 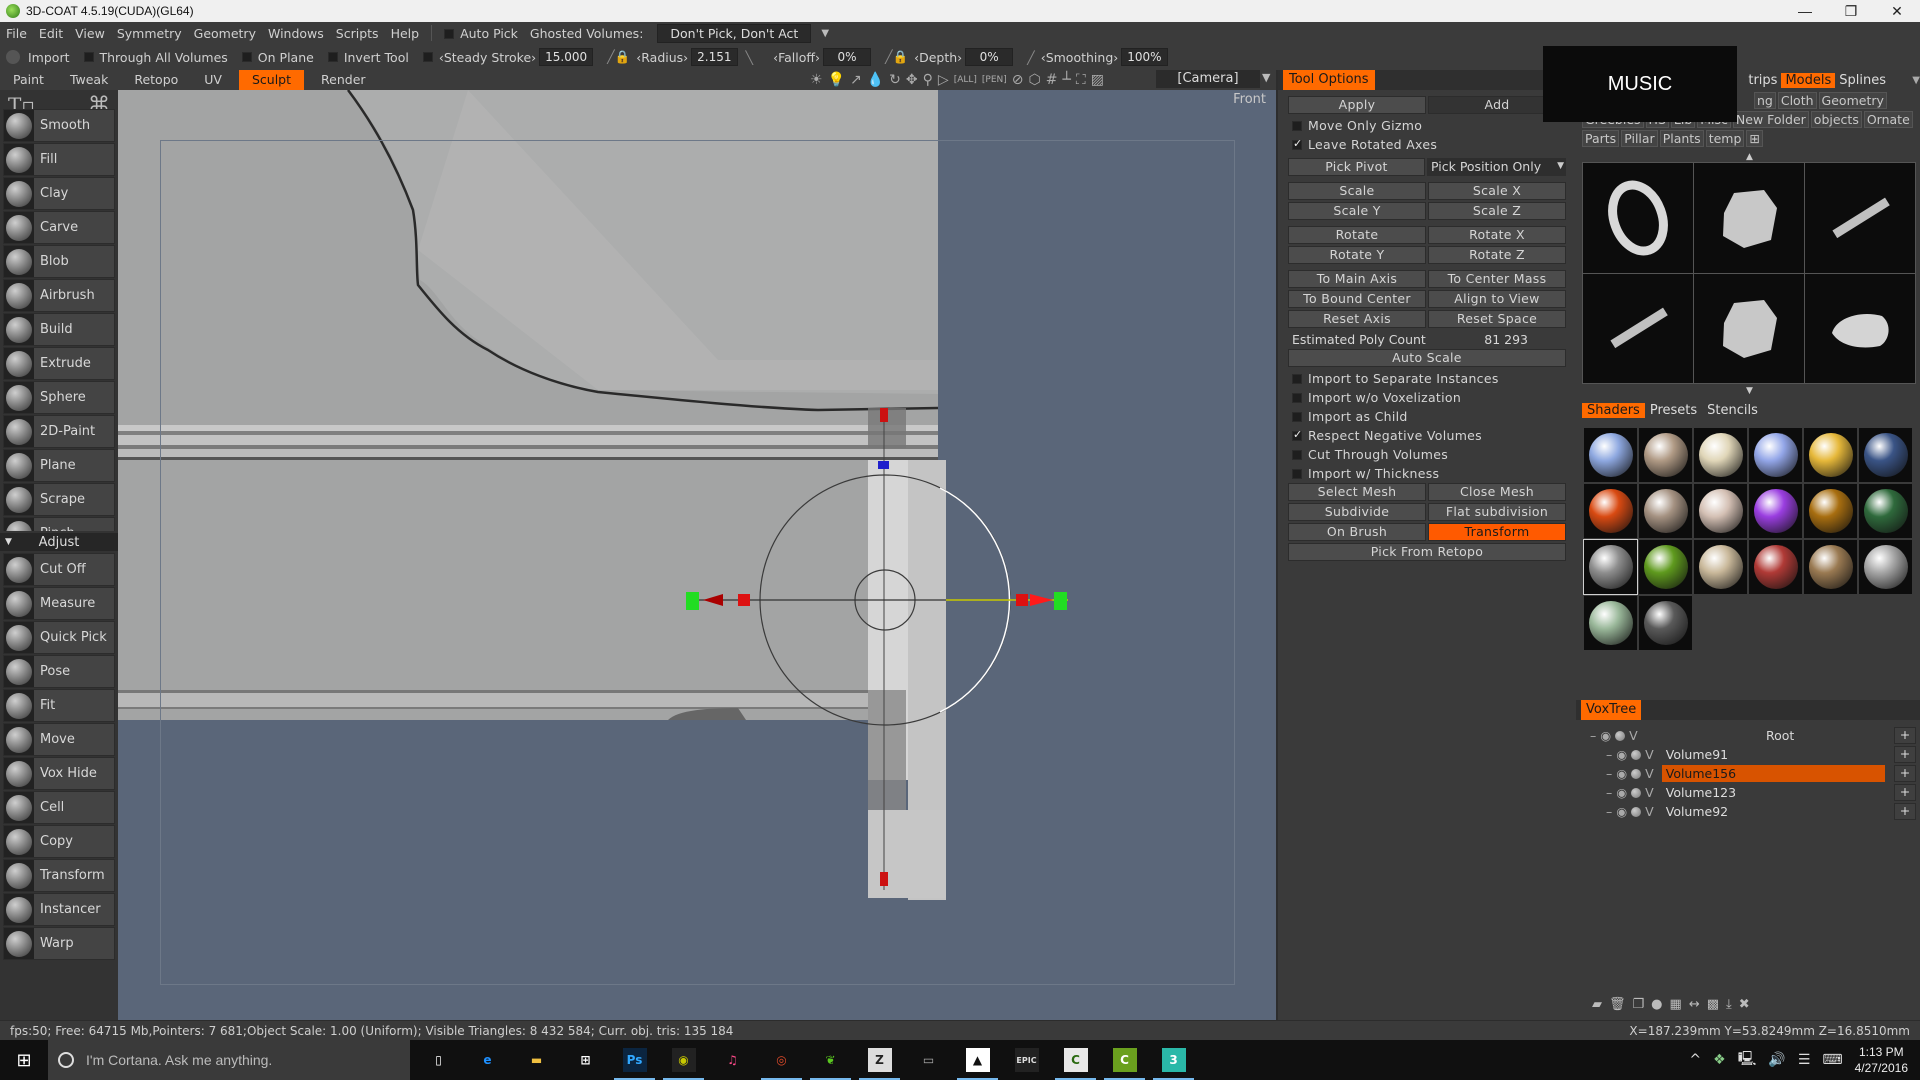 I want to click on model-thumbnail-torus, so click(x=1638, y=218).